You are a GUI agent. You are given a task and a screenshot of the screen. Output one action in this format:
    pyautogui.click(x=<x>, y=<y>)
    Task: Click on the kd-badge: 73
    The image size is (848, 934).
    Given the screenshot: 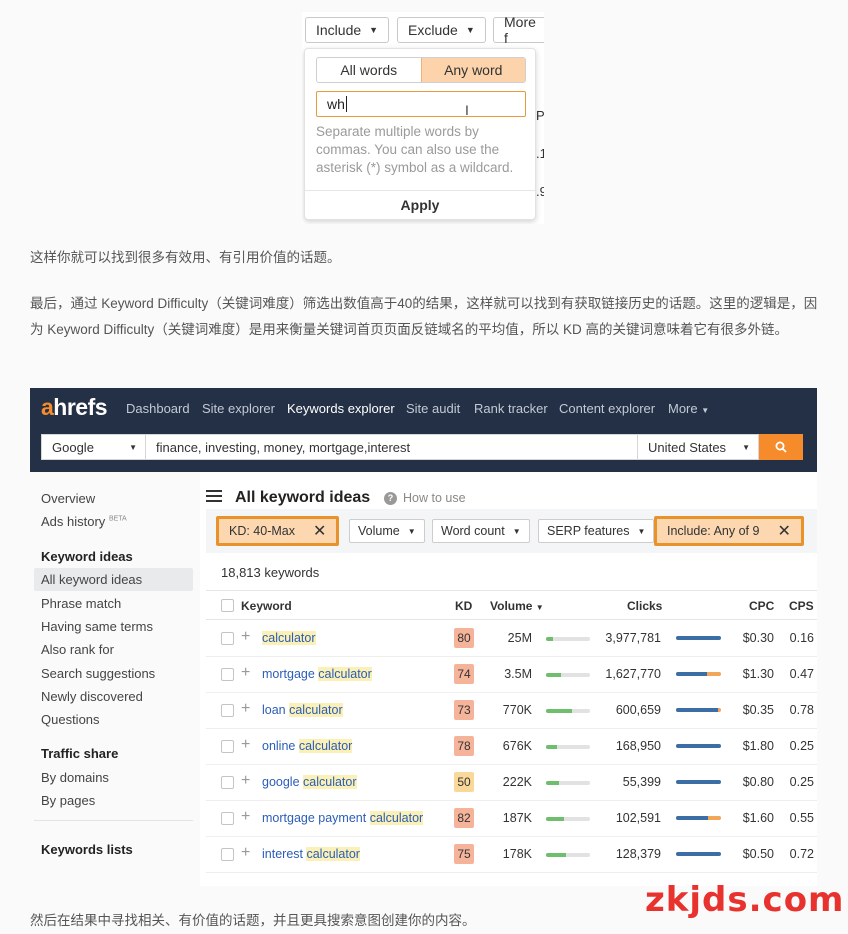 What is the action you would take?
    pyautogui.click(x=464, y=710)
    